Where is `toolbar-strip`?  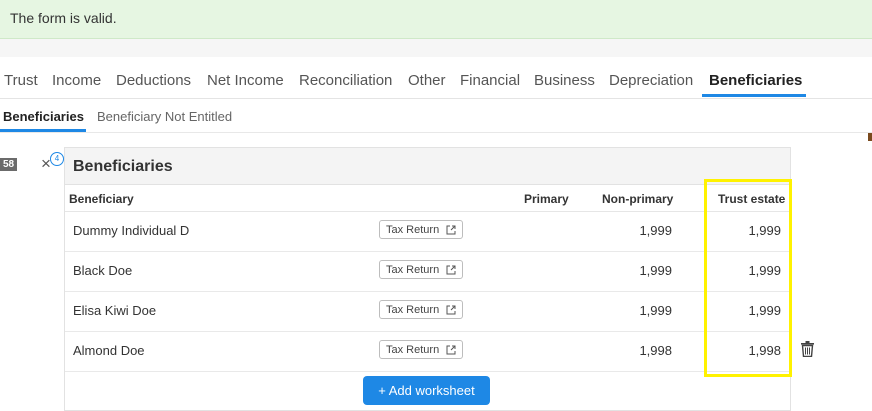 toolbar-strip is located at coordinates (436, 48).